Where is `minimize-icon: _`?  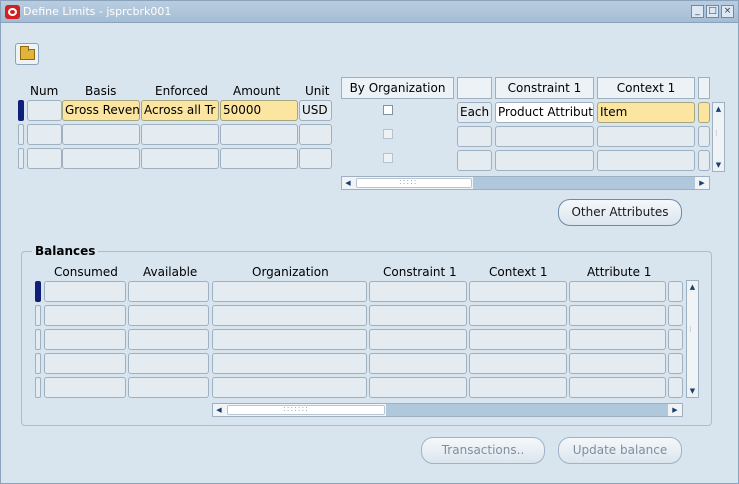 minimize-icon: _ is located at coordinates (697, 11).